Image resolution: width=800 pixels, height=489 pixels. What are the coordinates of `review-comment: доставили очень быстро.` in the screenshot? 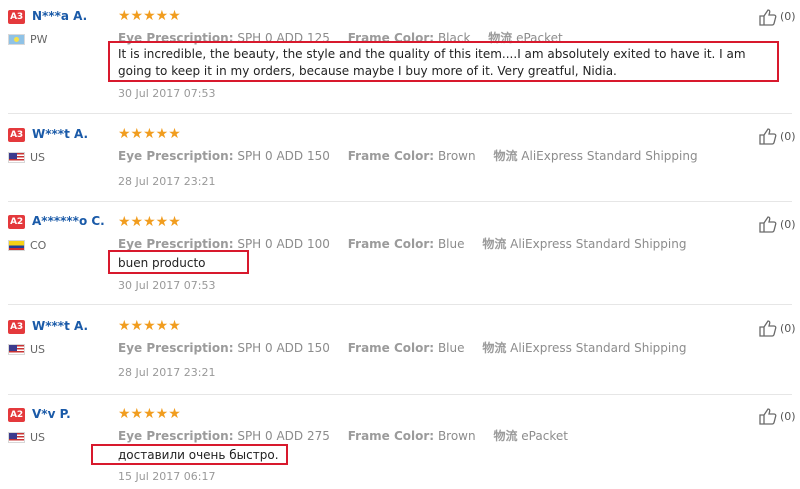 It's located at (198, 455).